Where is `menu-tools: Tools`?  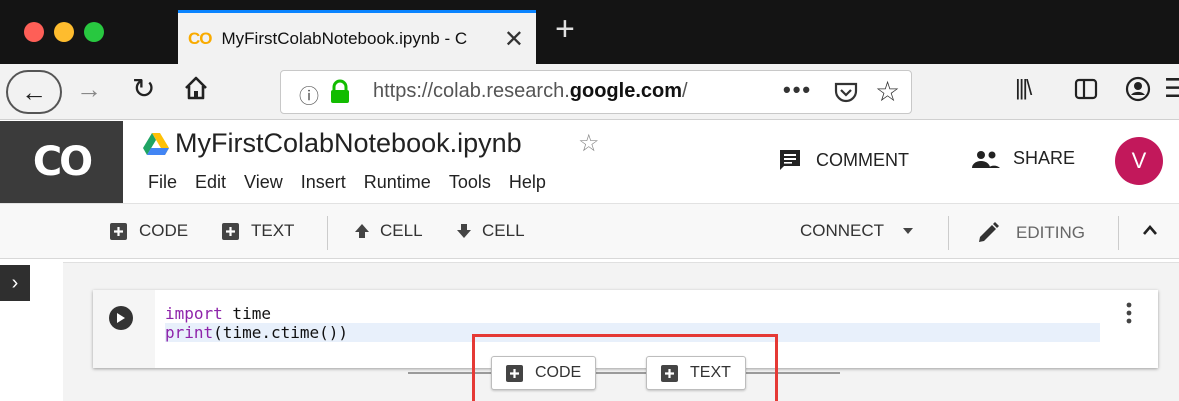
menu-tools: Tools is located at coordinates (470, 182).